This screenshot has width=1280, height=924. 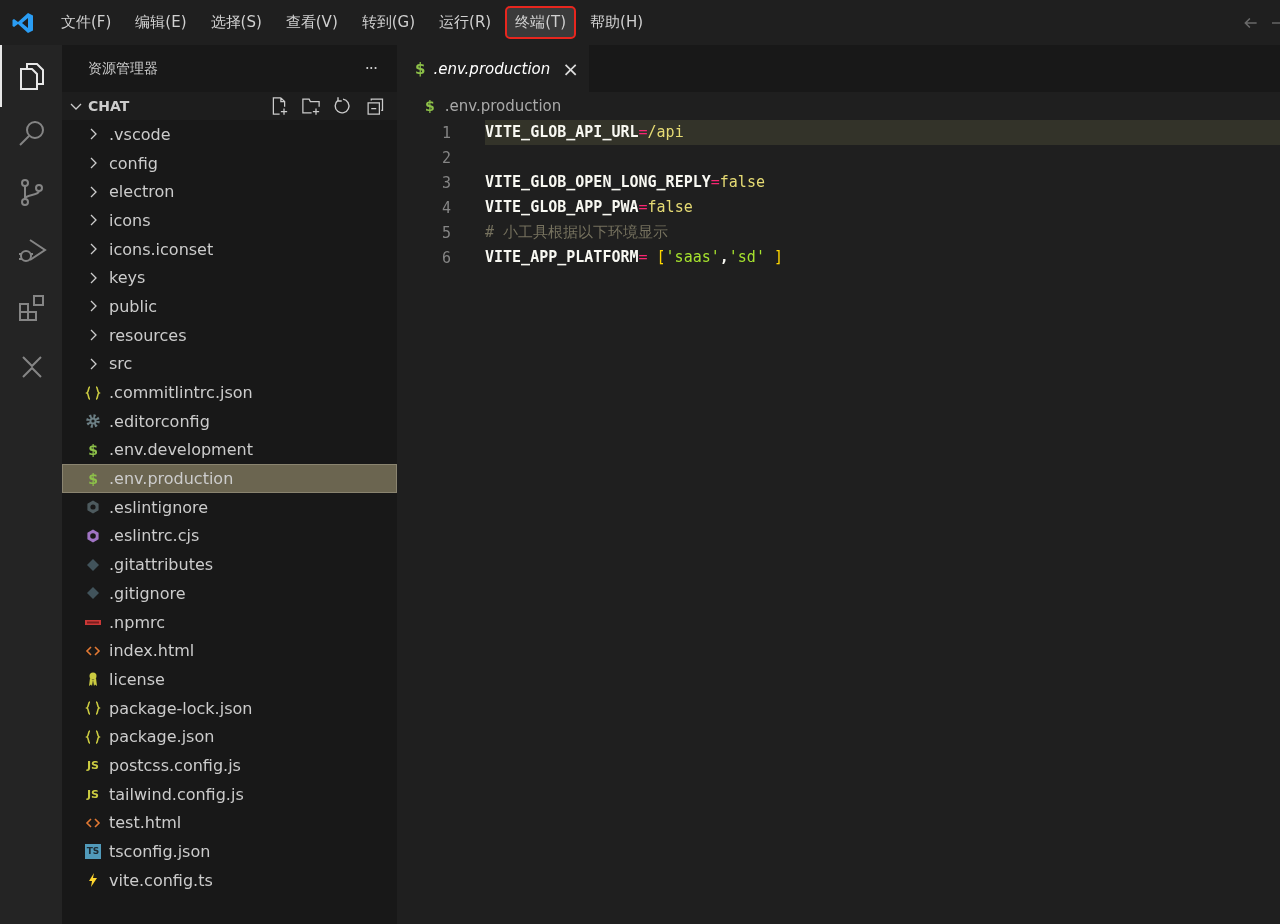 I want to click on explorer-title: 资源管理器, so click(x=123, y=68).